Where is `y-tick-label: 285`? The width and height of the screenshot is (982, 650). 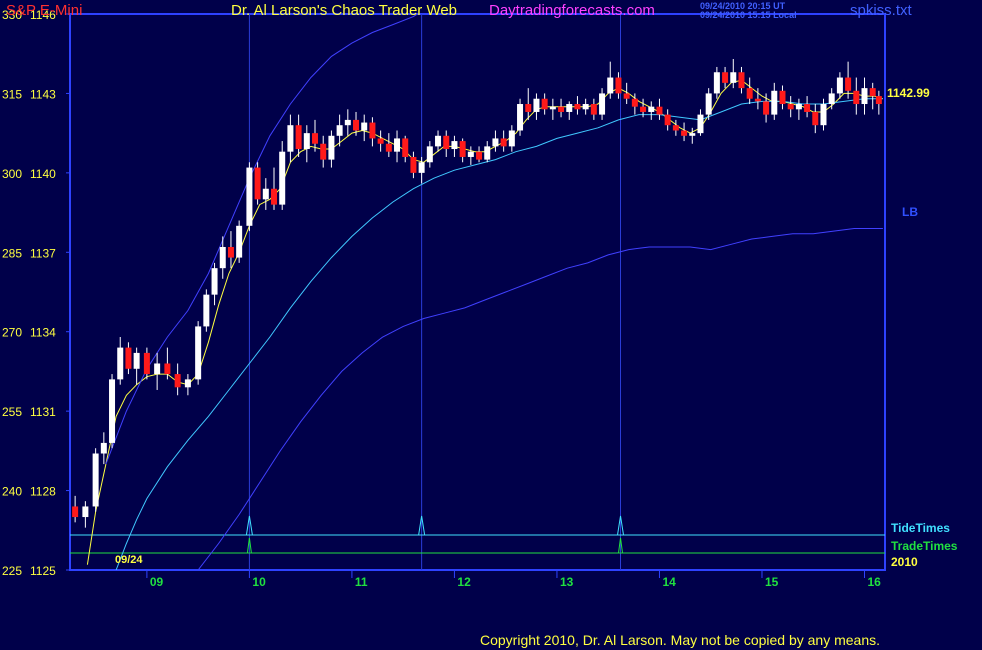
y-tick-label: 285 is located at coordinates (12, 253).